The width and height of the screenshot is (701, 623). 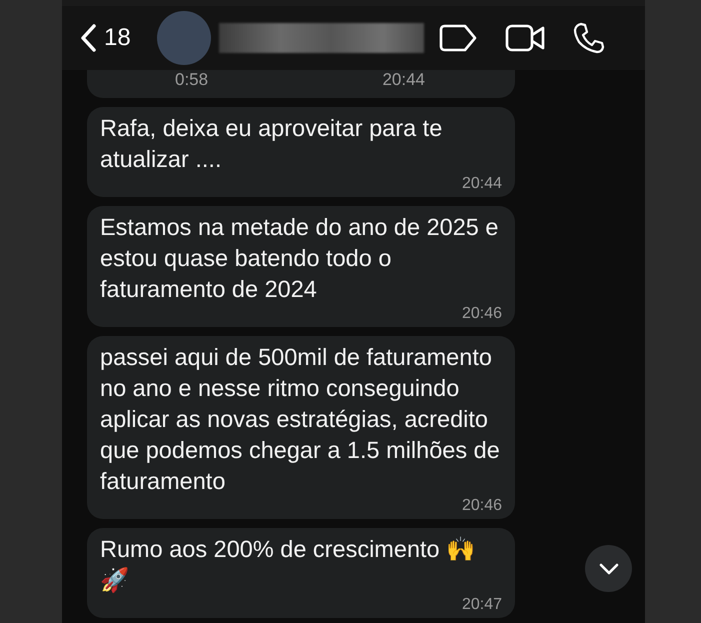 I want to click on back-chevron-icon, so click(x=88, y=38).